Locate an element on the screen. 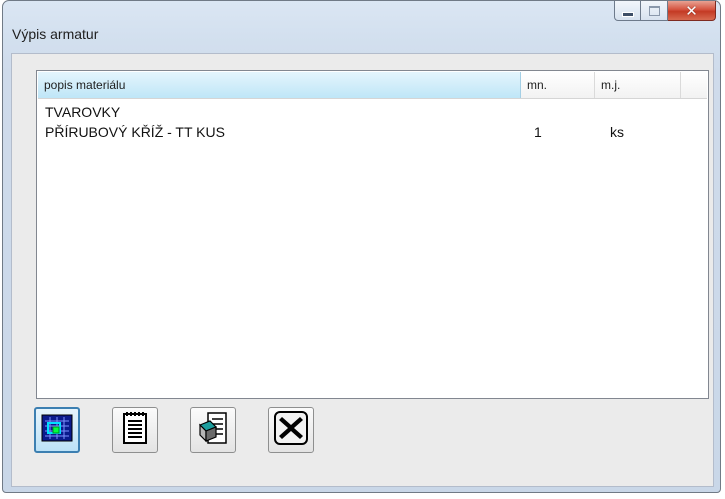  cad-drawing-icon is located at coordinates (57, 430).